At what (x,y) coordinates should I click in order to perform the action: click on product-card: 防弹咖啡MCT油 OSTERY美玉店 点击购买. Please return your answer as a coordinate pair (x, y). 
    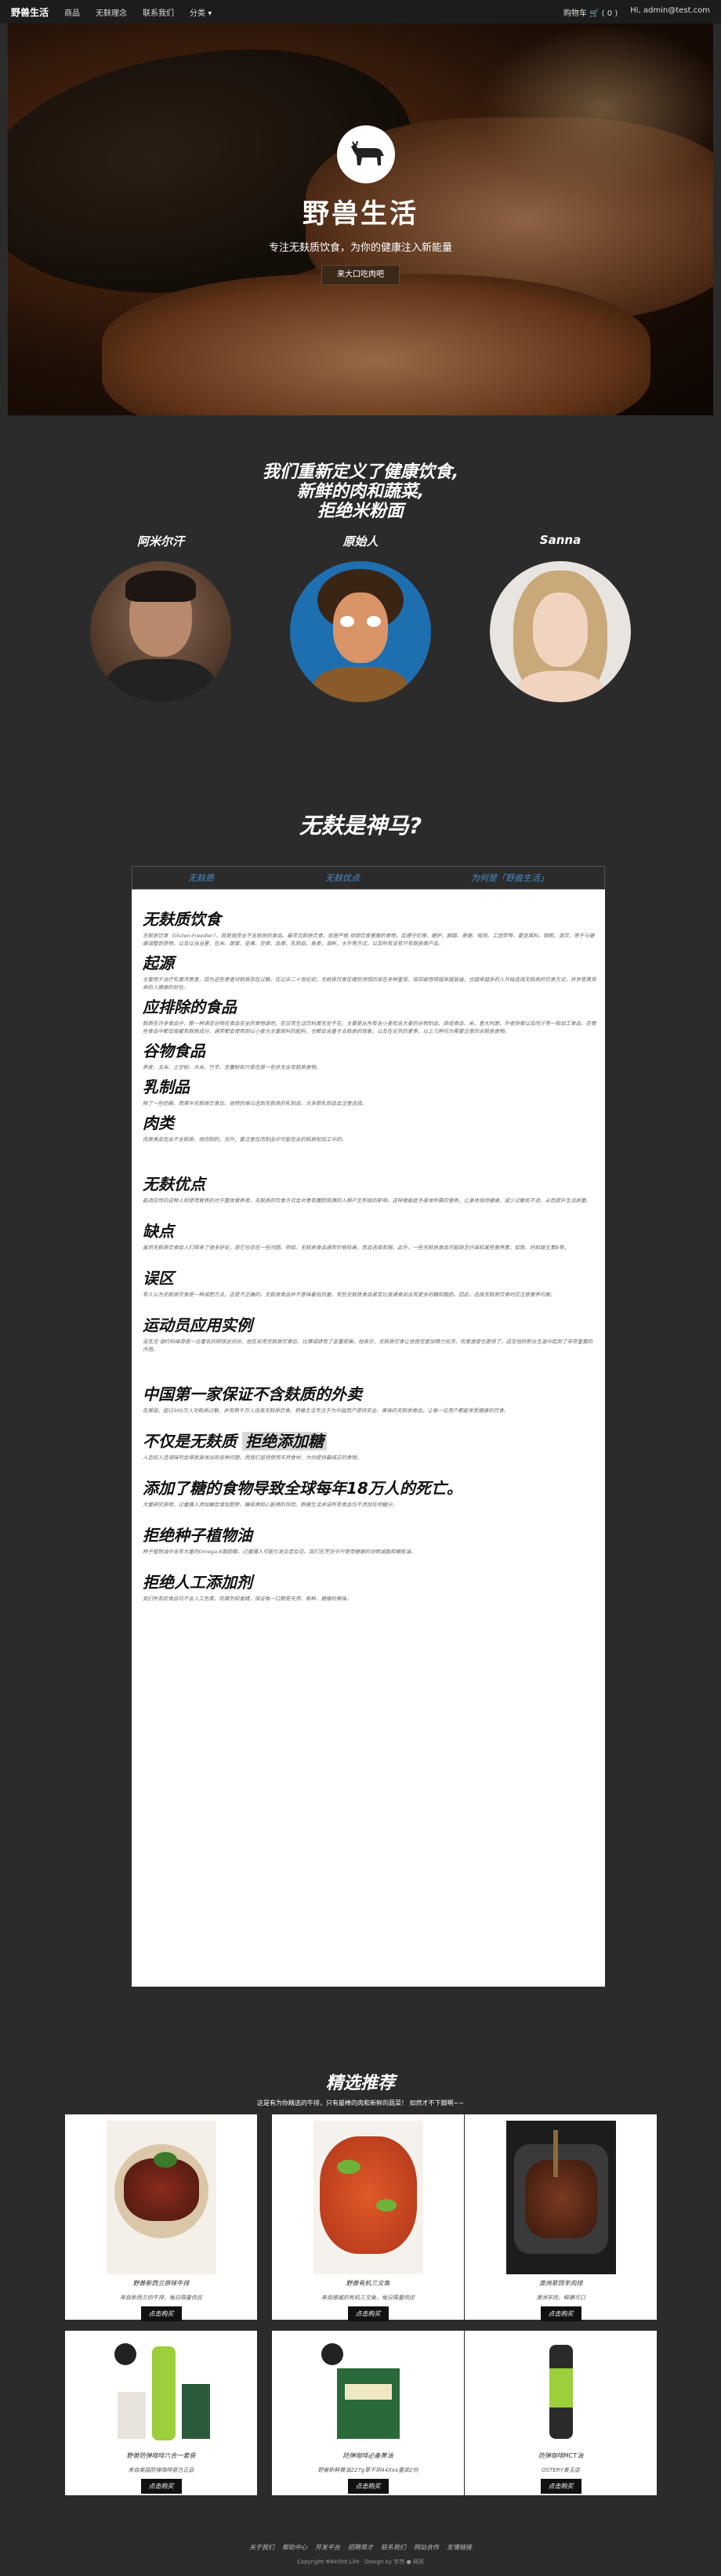
    Looking at the image, I should click on (561, 2413).